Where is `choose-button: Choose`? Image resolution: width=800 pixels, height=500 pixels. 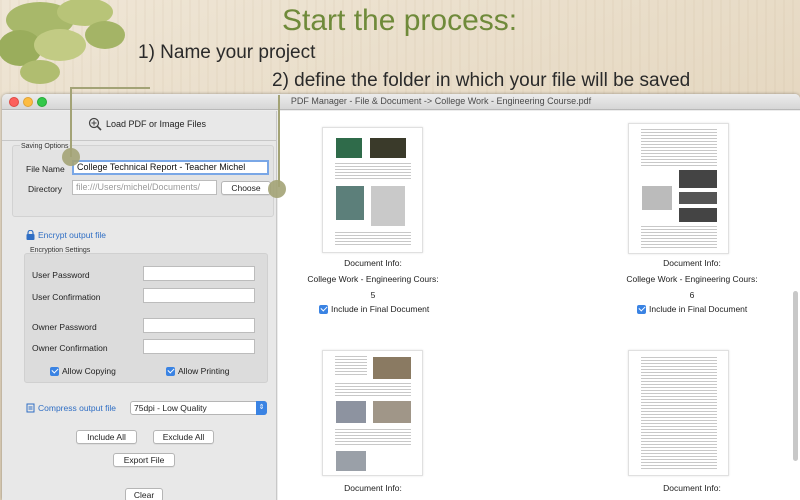
choose-button: Choose is located at coordinates (246, 188).